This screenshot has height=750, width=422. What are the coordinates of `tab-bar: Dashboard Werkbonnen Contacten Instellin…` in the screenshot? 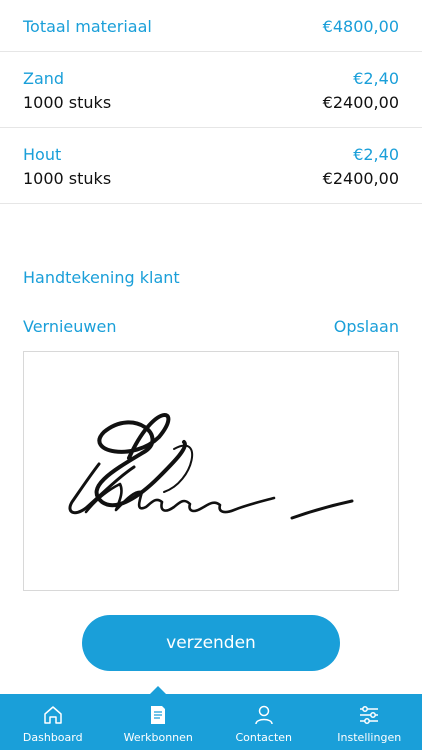 It's located at (211, 718).